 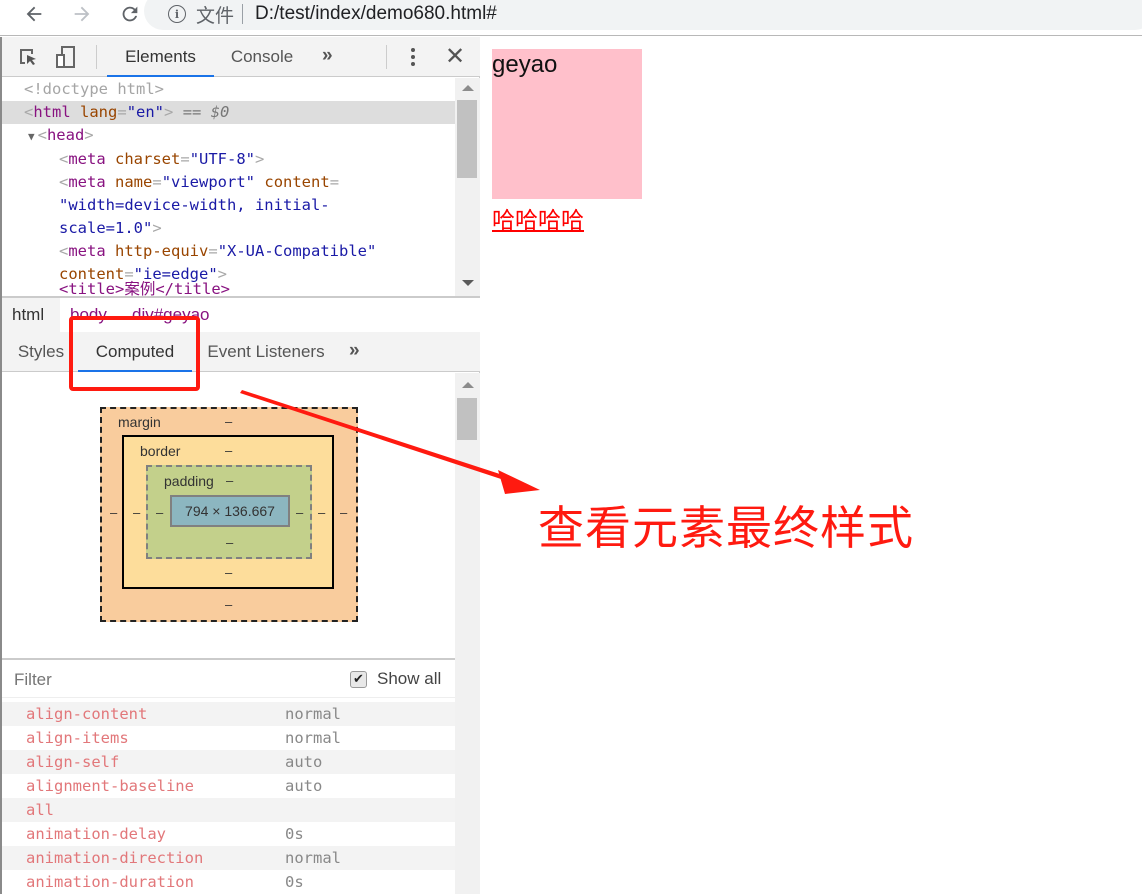 I want to click on inspect-element-icon, so click(x=28, y=57).